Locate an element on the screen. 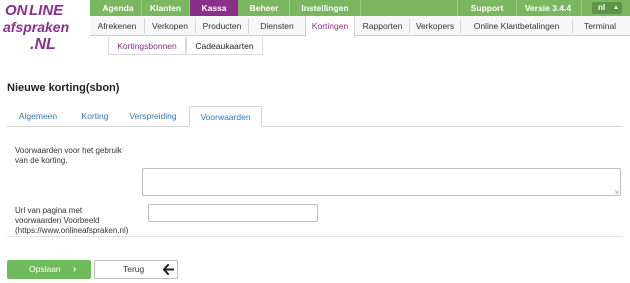 Image resolution: width=630 pixels, height=283 pixels. terms-label-line: van de korting. is located at coordinates (41, 160).